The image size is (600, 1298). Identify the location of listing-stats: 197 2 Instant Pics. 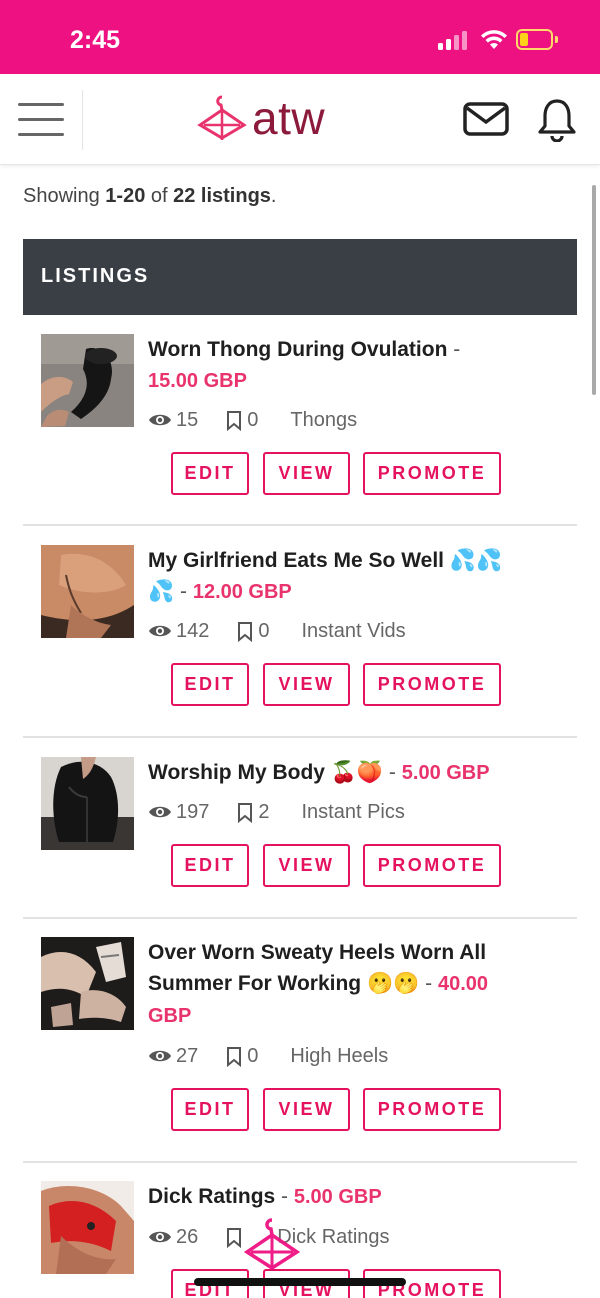
(276, 812).